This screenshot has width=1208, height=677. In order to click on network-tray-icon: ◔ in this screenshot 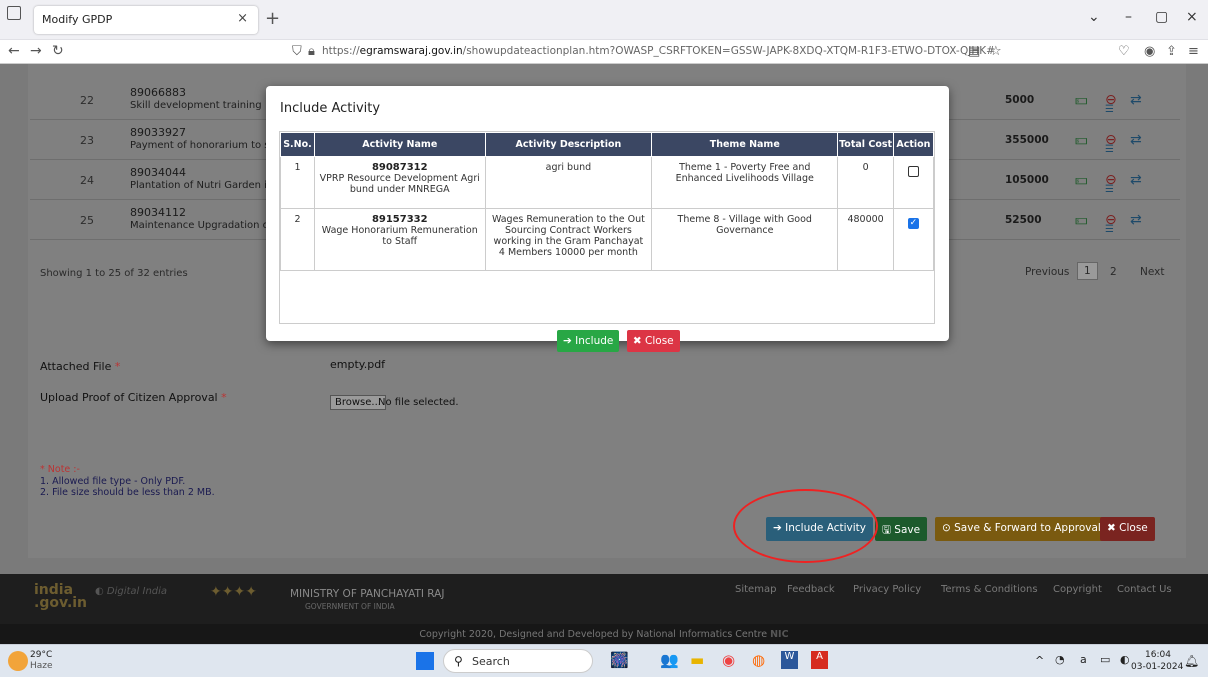, I will do `click(1060, 659)`.